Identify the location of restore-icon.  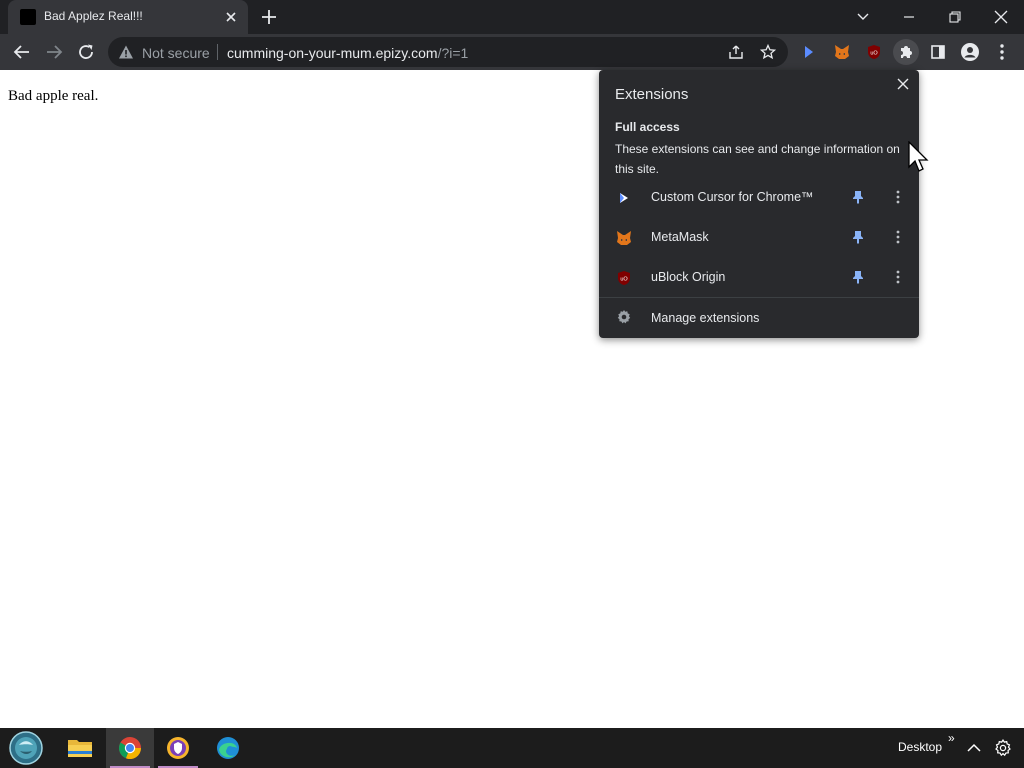
(955, 17).